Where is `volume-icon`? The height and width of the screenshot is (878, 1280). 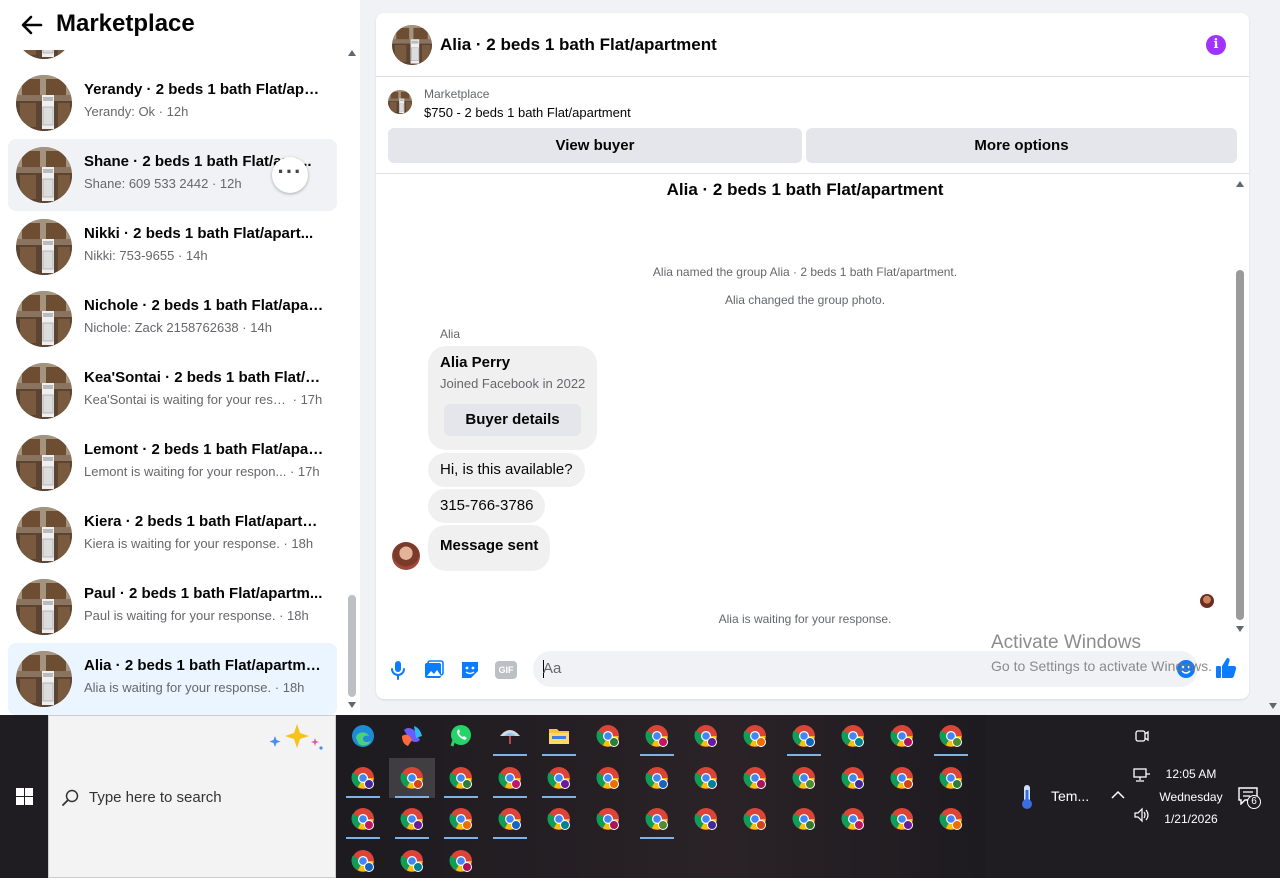
volume-icon is located at coordinates (1142, 815).